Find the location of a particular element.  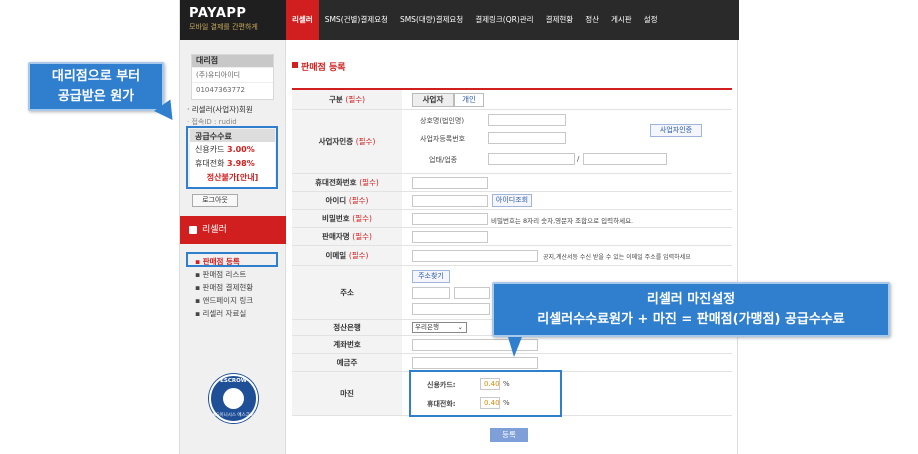

callout-left-line2: 공급받은 원가 is located at coordinates (96, 96).